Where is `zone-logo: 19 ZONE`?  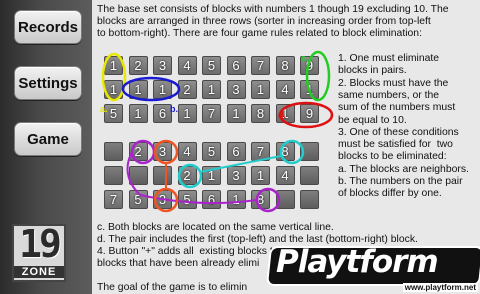 zone-logo: 19 ZONE is located at coordinates (39, 252).